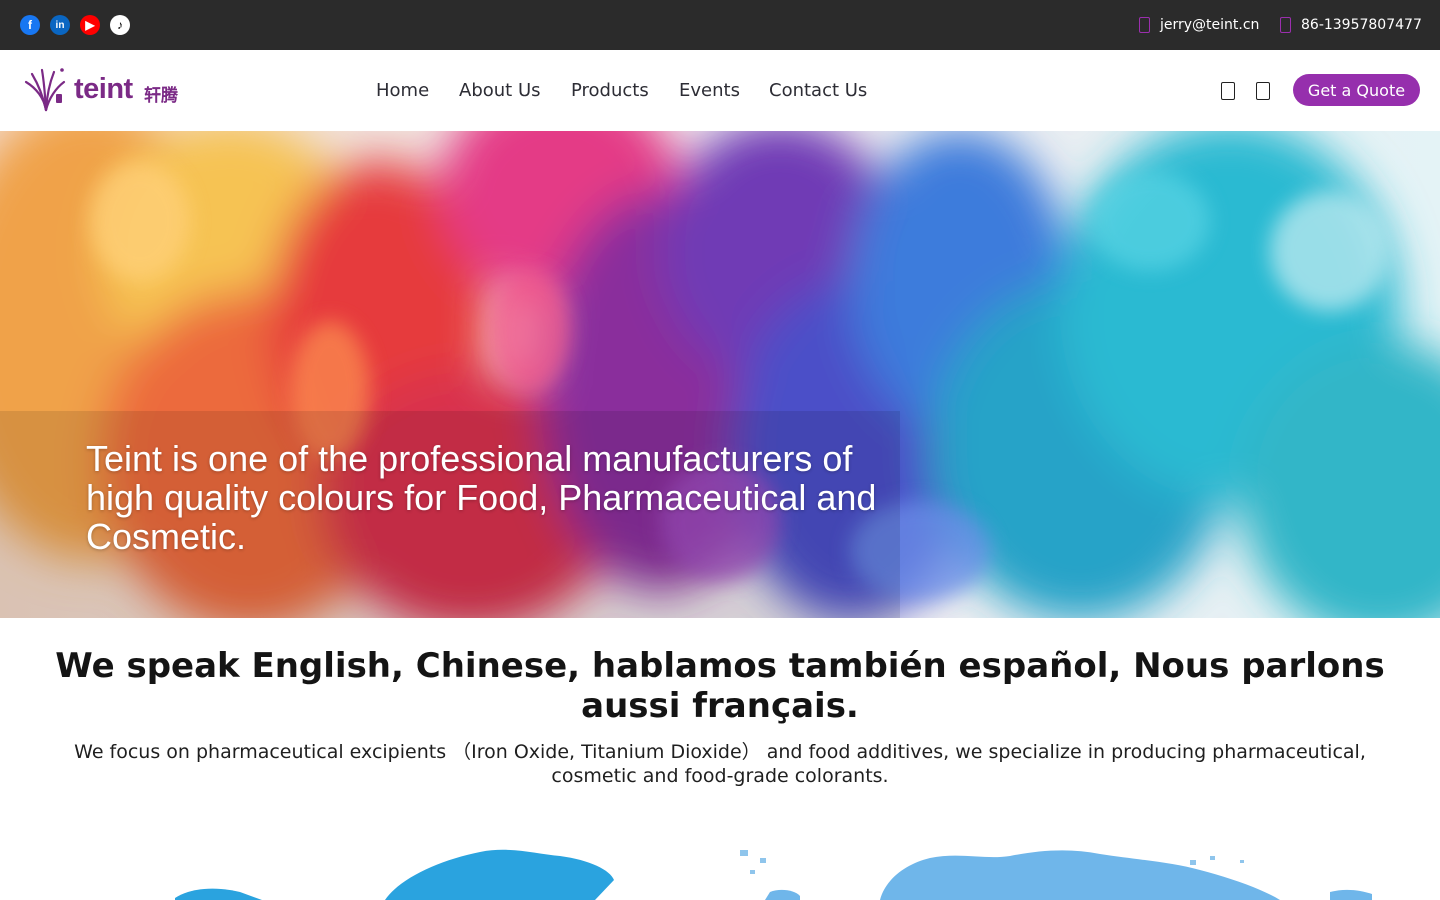  What do you see at coordinates (120, 25) in the screenshot?
I see `tiktok-icon: ♪` at bounding box center [120, 25].